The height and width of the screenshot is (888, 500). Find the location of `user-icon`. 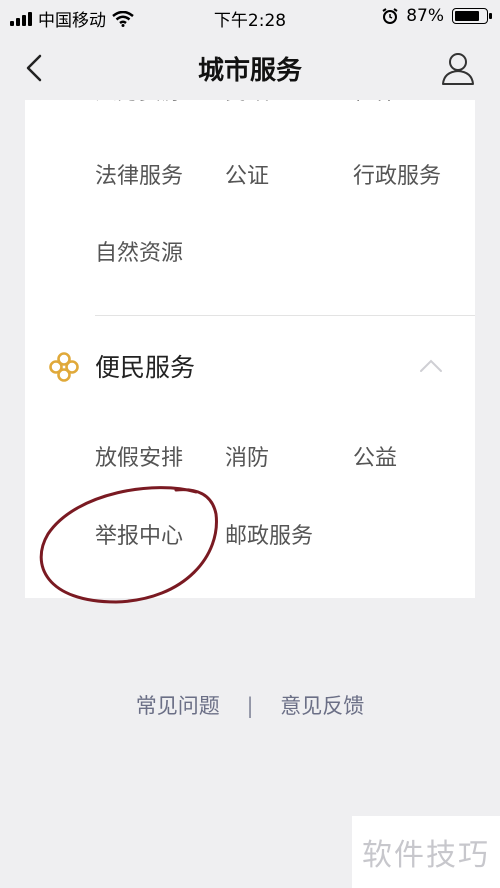

user-icon is located at coordinates (458, 68).